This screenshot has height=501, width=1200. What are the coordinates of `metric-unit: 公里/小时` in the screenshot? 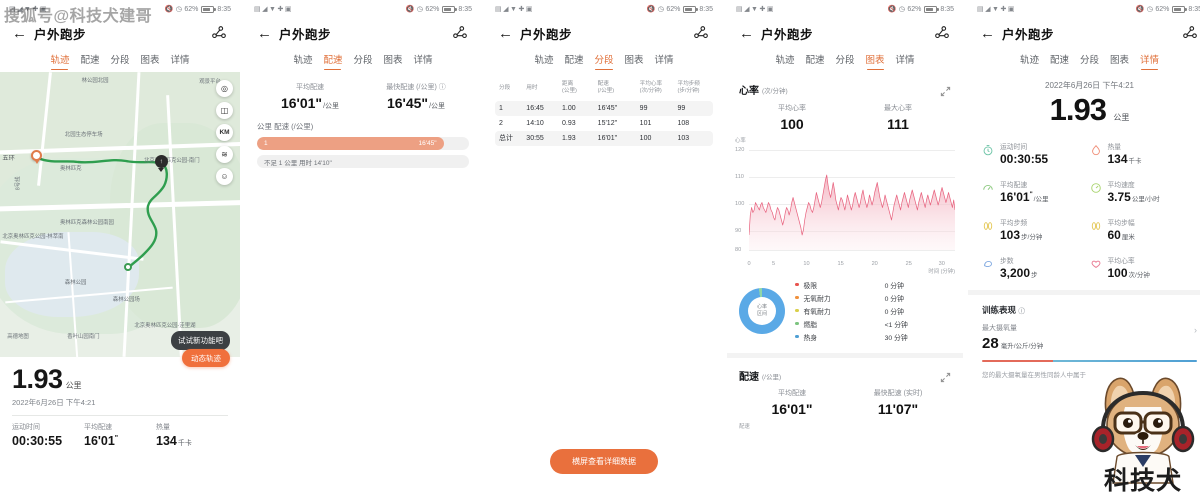 It's located at (1145, 199).